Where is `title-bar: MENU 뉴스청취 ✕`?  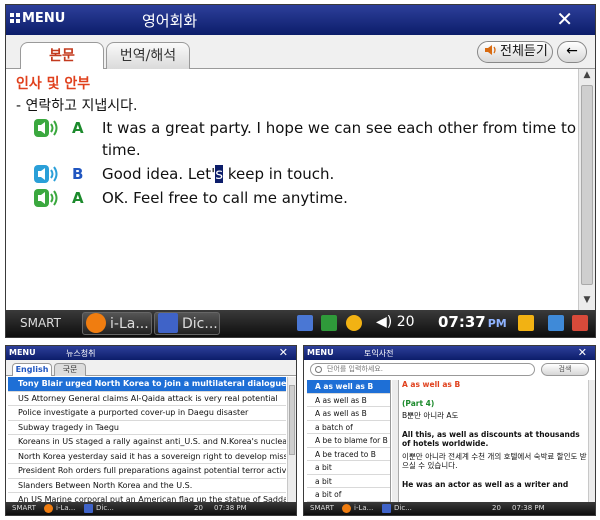 title-bar: MENU 뉴스청취 ✕ is located at coordinates (151, 353).